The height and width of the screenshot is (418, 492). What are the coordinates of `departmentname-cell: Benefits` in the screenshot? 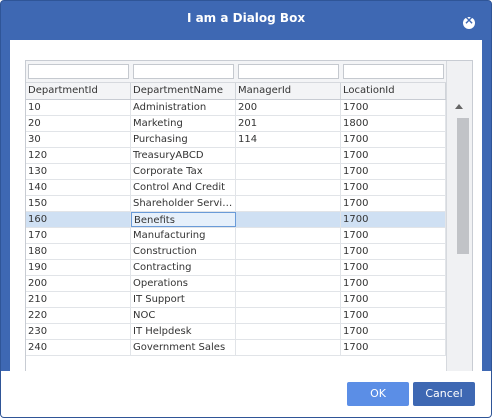 It's located at (183, 219).